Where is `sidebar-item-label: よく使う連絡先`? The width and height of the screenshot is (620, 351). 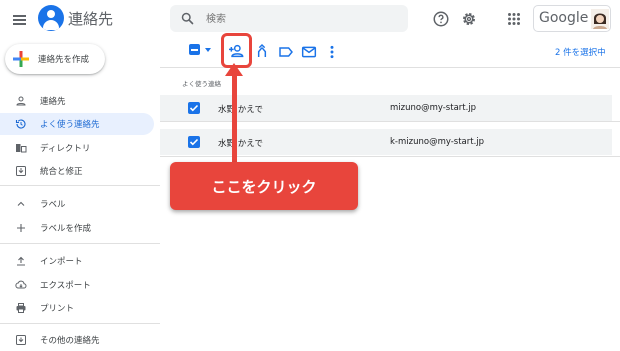 sidebar-item-label: よく使う連絡先 is located at coordinates (70, 125).